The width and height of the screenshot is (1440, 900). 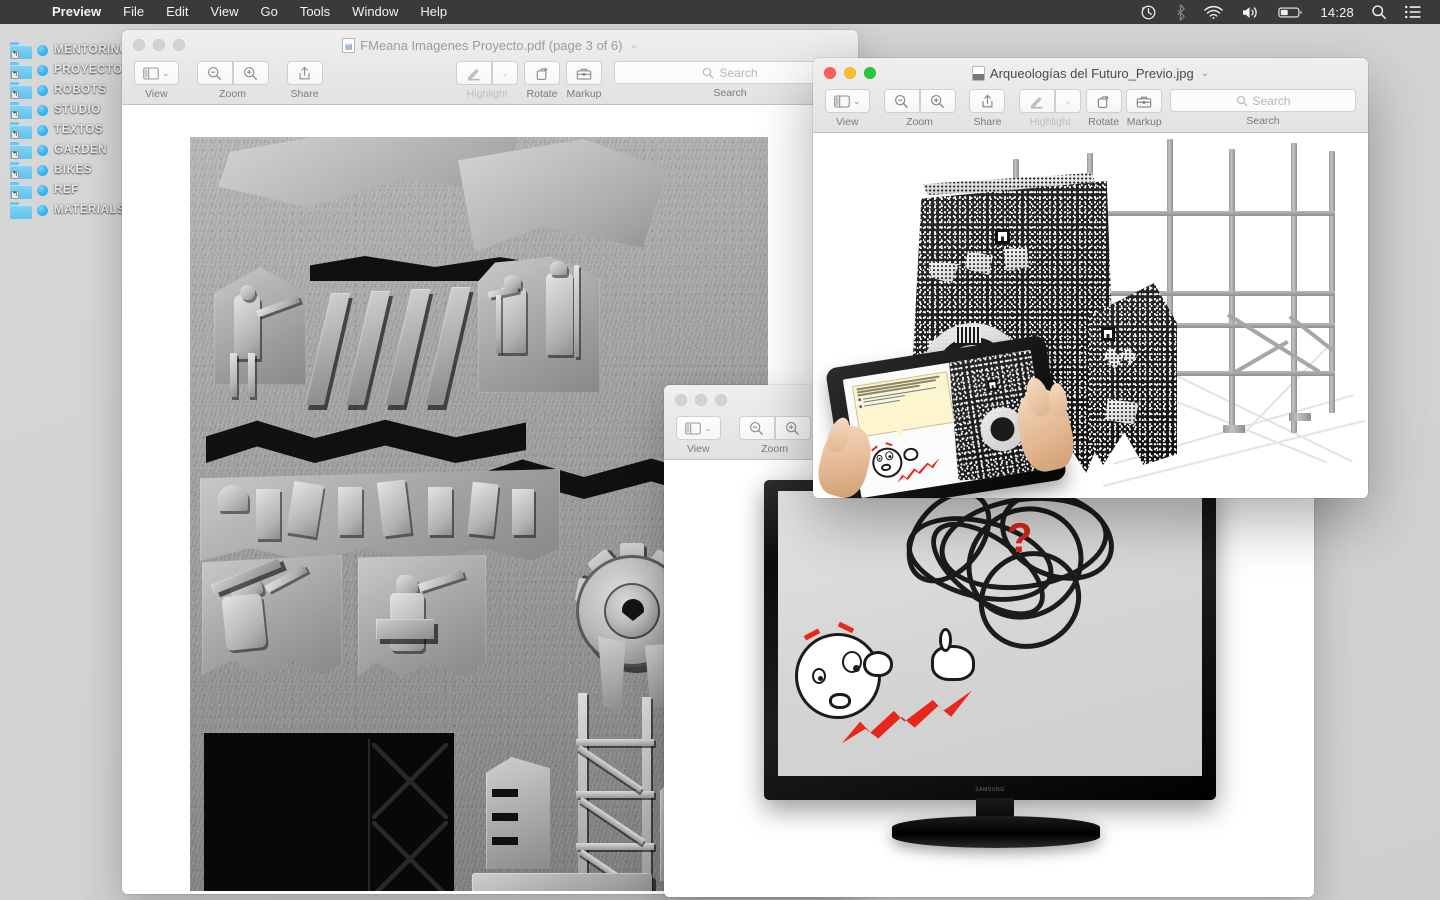 I want to click on menu-item-view: View, so click(x=225, y=12).